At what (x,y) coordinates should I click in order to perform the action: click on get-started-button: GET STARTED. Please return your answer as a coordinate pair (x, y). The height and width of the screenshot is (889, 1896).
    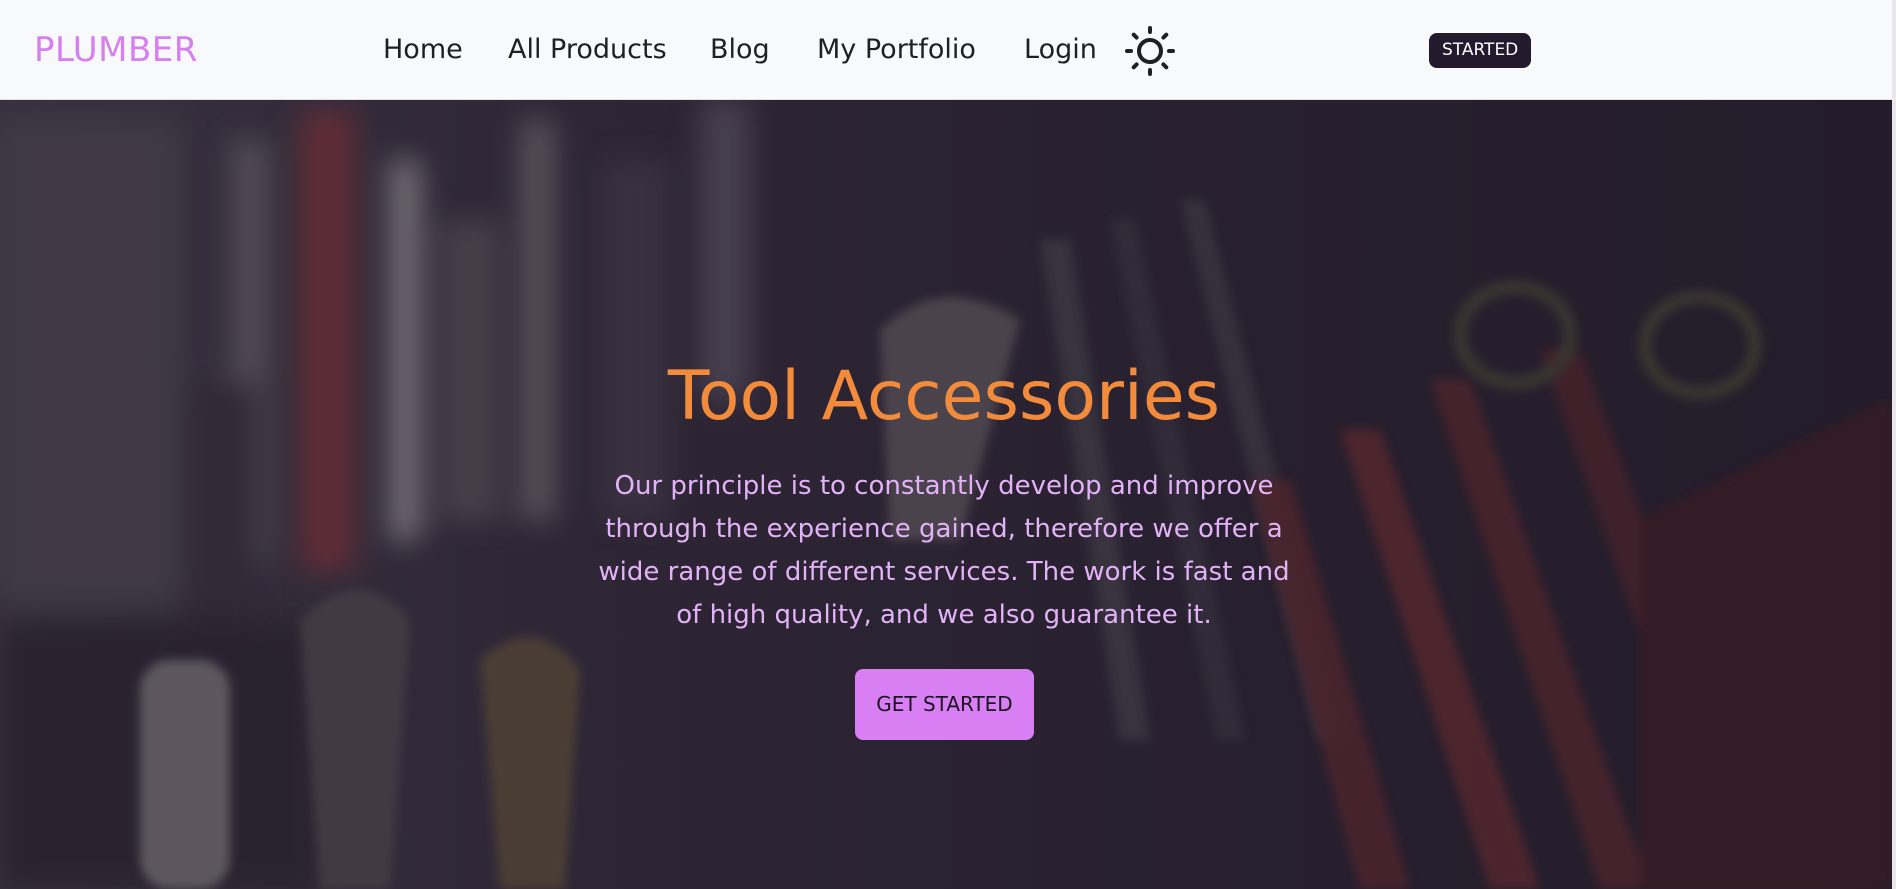
    Looking at the image, I should click on (944, 704).